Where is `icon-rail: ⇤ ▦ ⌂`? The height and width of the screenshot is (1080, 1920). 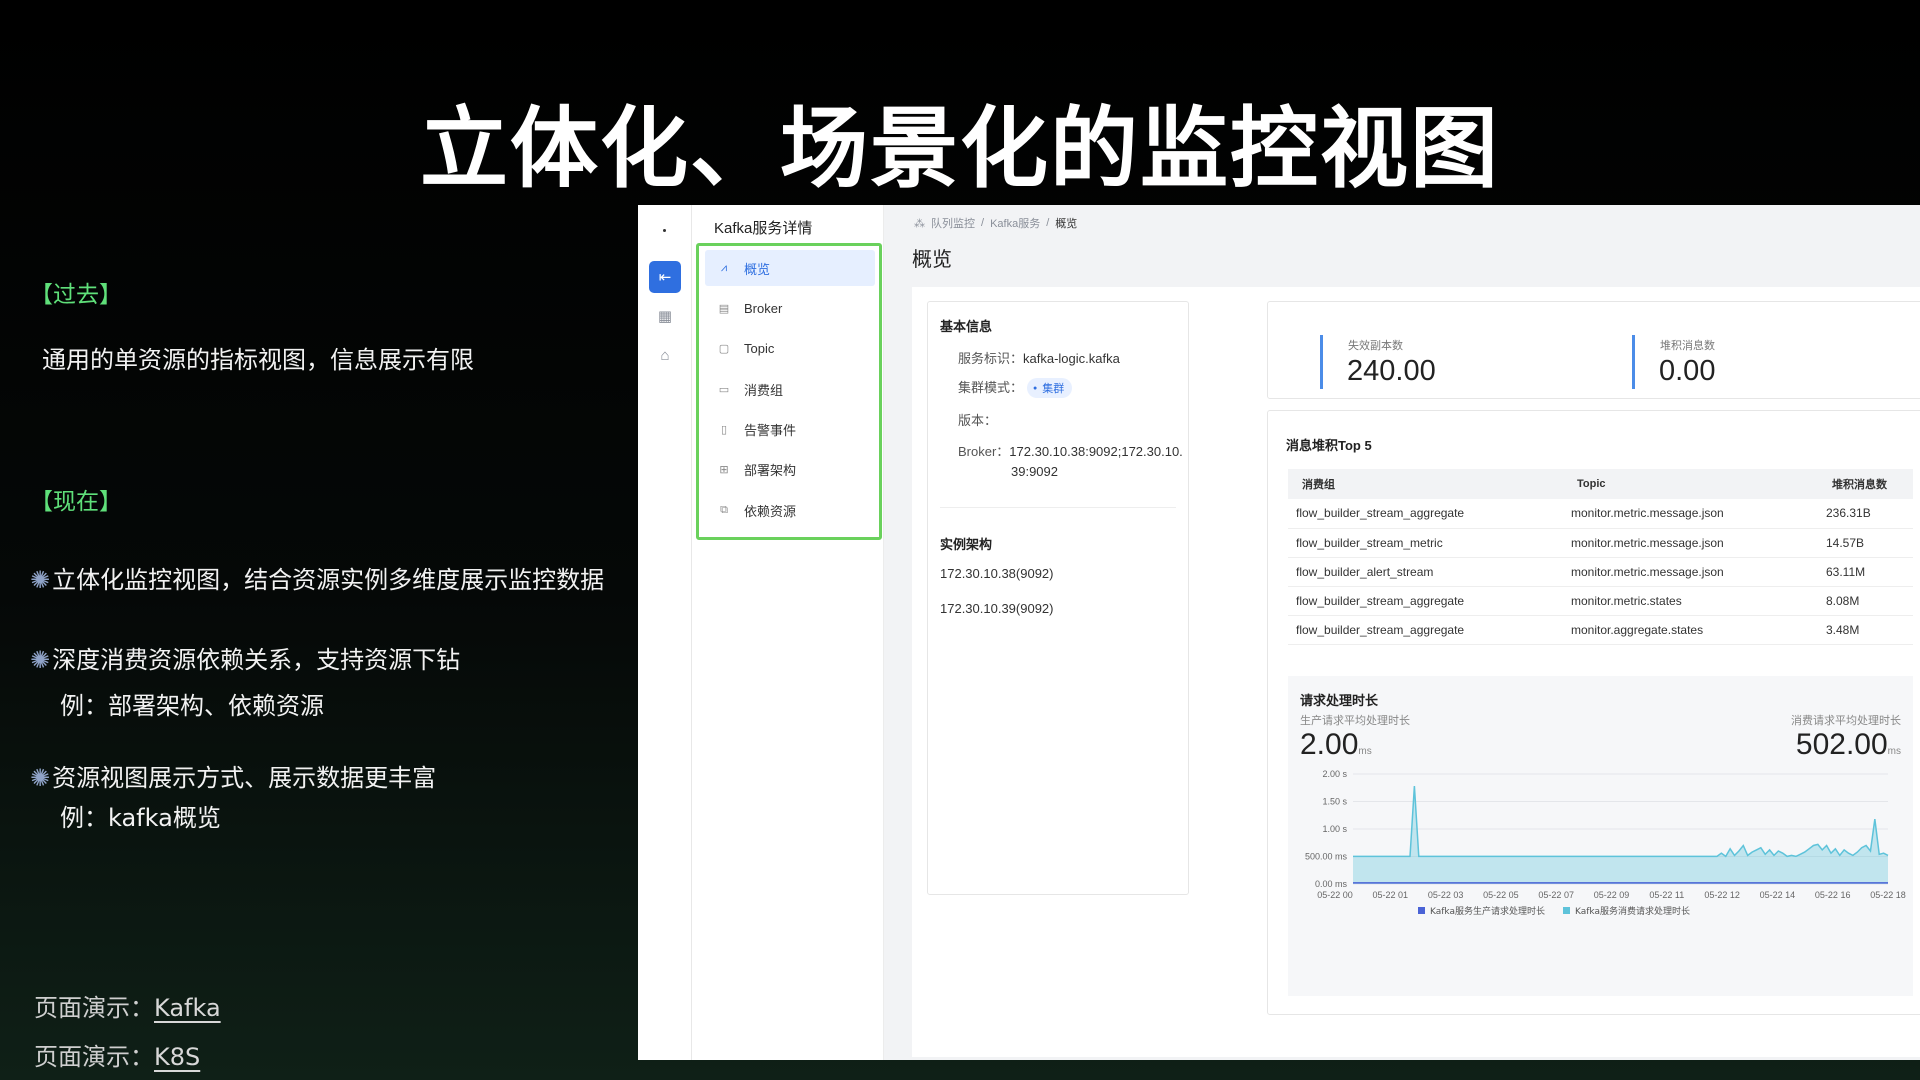
icon-rail: ⇤ ▦ ⌂ is located at coordinates (665, 632).